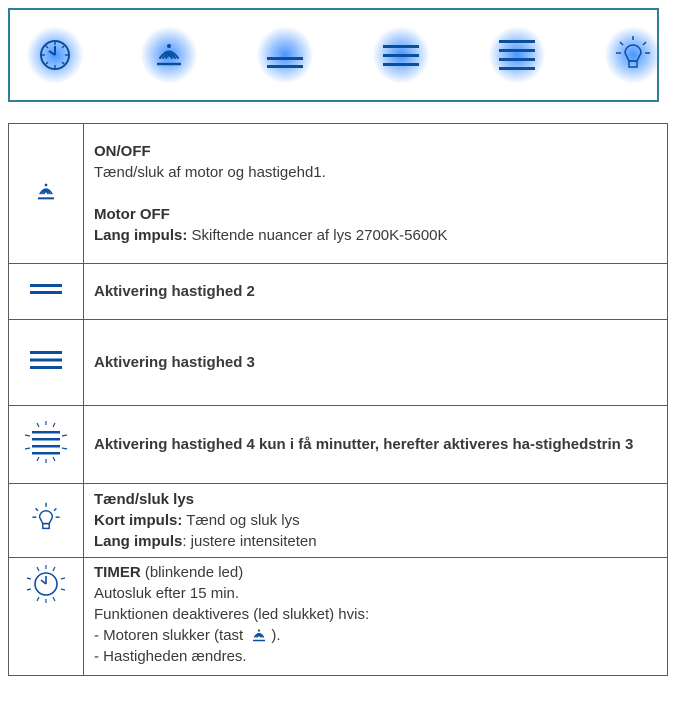 This screenshot has width=677, height=718. I want to click on speed-4-button, so click(517, 55).